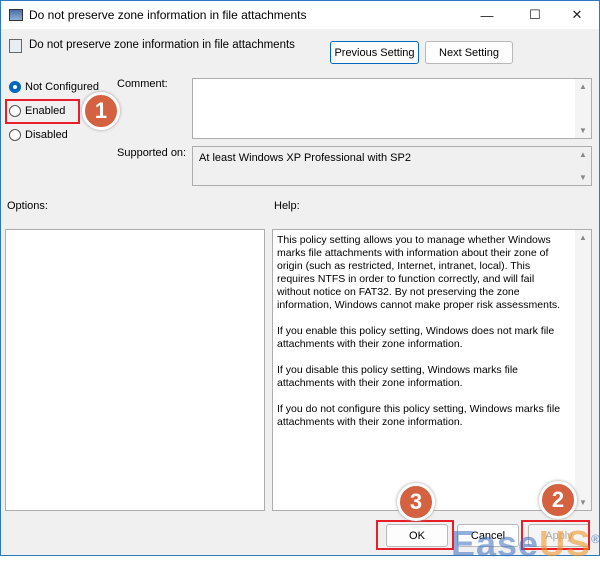 This screenshot has width=600, height=565. What do you see at coordinates (415, 535) in the screenshot?
I see `highlight-ok` at bounding box center [415, 535].